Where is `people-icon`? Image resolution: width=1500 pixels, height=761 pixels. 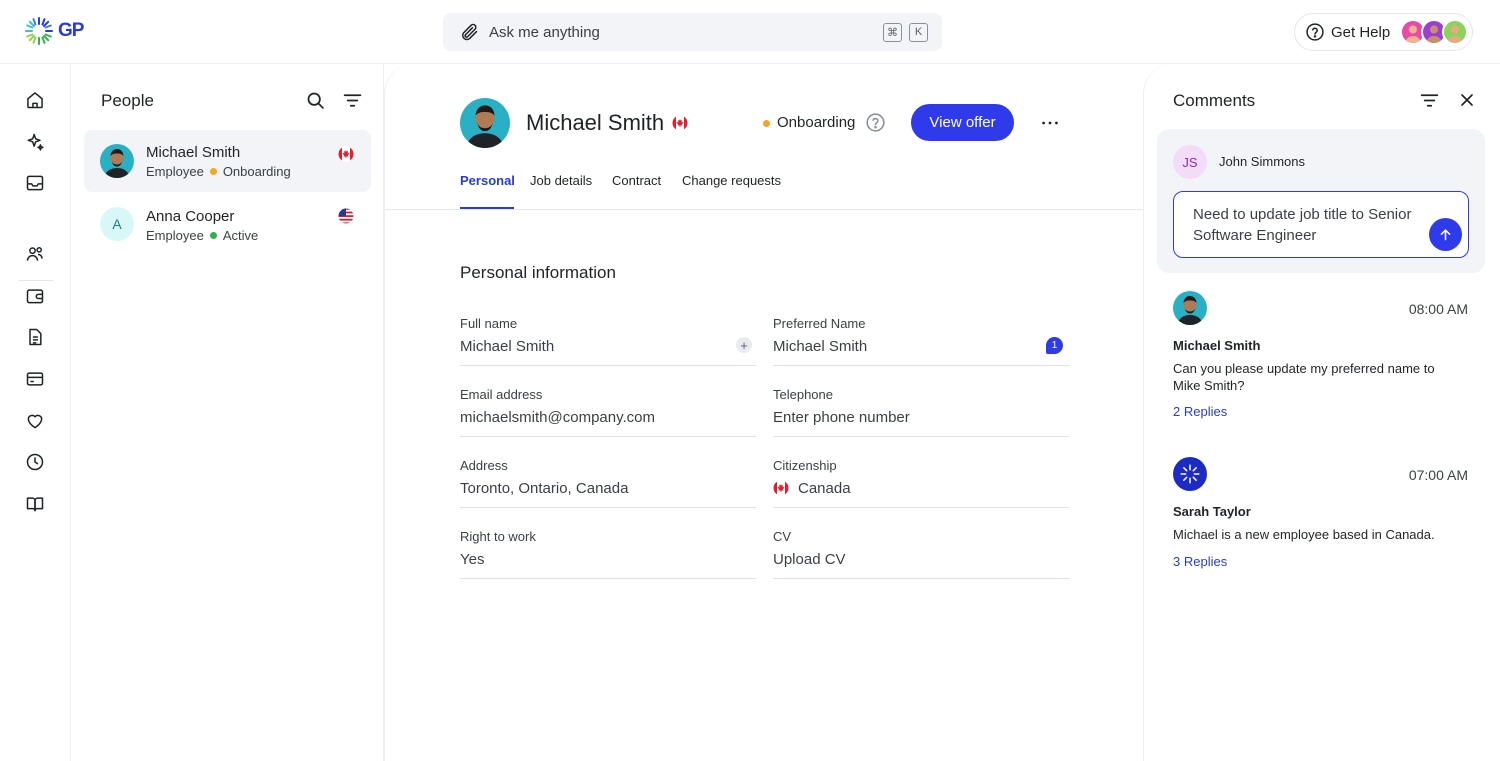
people-icon is located at coordinates (35, 254).